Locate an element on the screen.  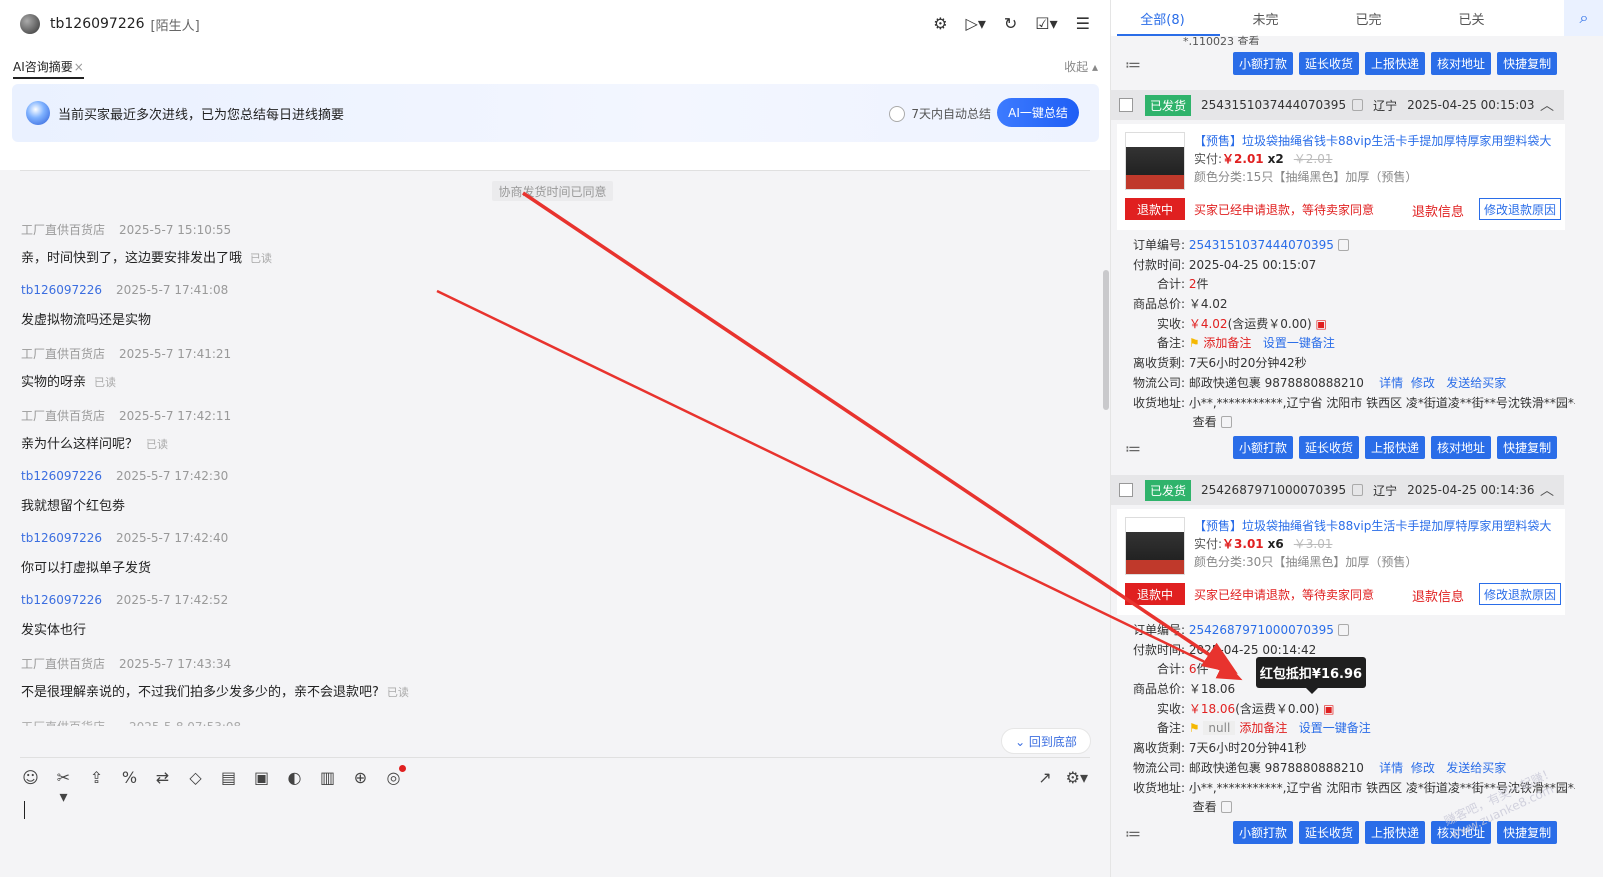
document-icon: ▤ is located at coordinates (228, 787).